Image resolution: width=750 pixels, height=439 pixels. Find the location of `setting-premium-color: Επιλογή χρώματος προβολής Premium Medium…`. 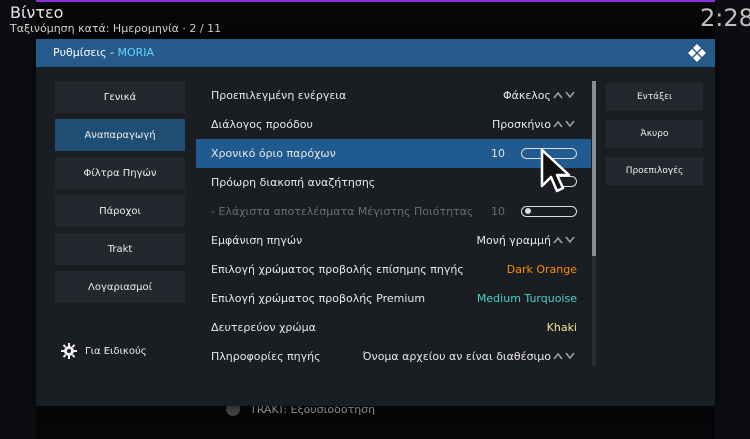

setting-premium-color: Επιλογή χρώματος προβολής Premium Medium… is located at coordinates (393, 298).